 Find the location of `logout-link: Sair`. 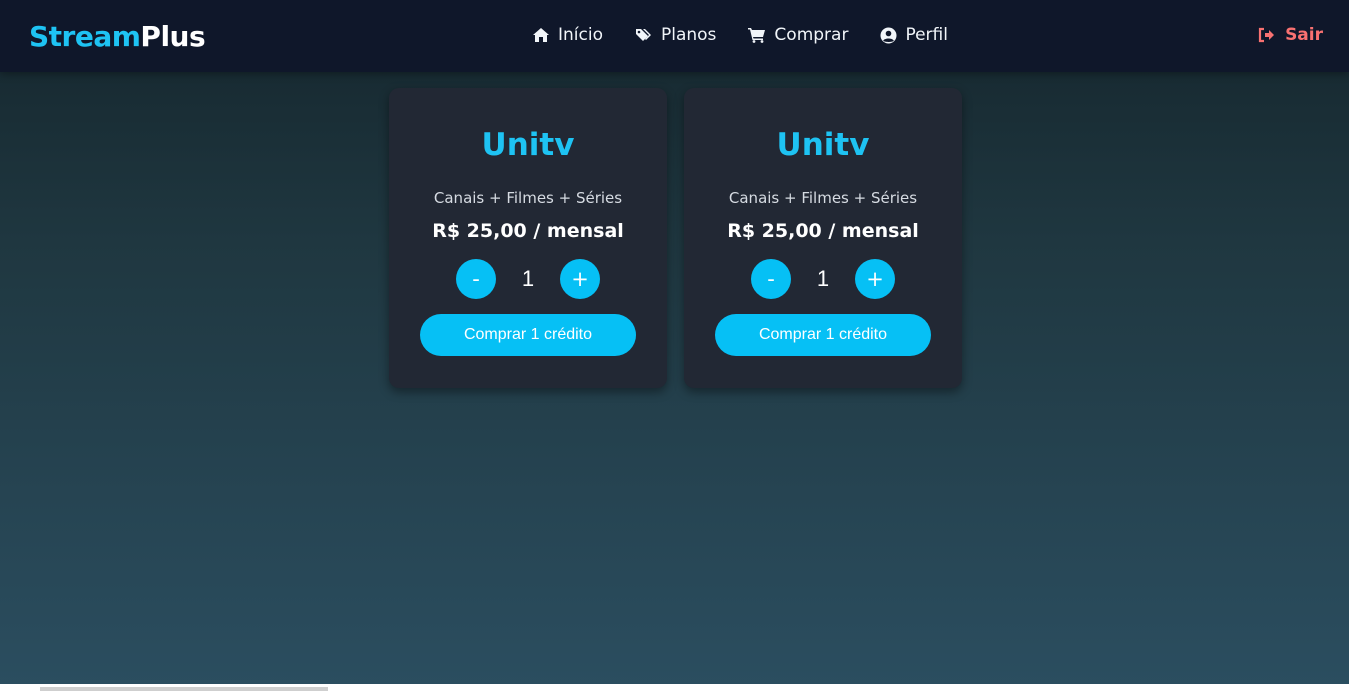

logout-link: Sair is located at coordinates (1290, 35).